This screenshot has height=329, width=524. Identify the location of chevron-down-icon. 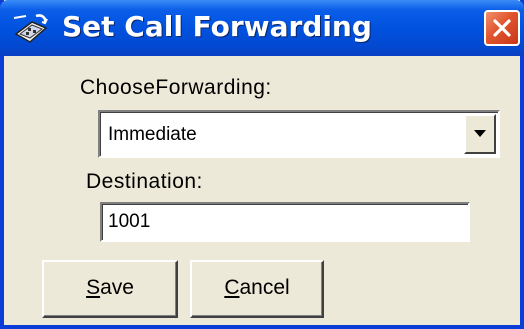
(480, 133).